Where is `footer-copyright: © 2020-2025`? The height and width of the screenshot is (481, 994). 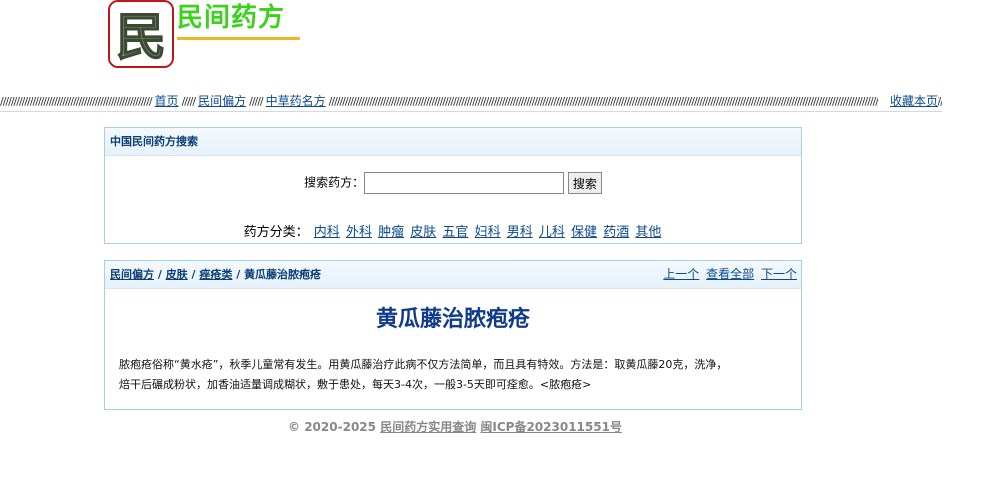 footer-copyright: © 2020-2025 is located at coordinates (332, 427).